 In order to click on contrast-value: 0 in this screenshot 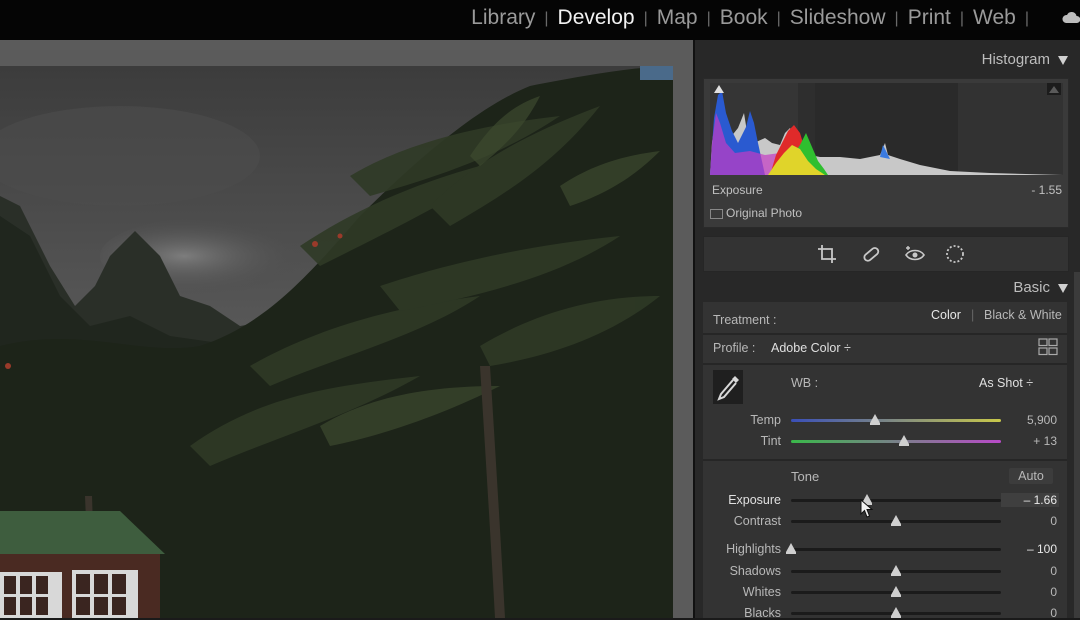, I will do `click(1029, 521)`.